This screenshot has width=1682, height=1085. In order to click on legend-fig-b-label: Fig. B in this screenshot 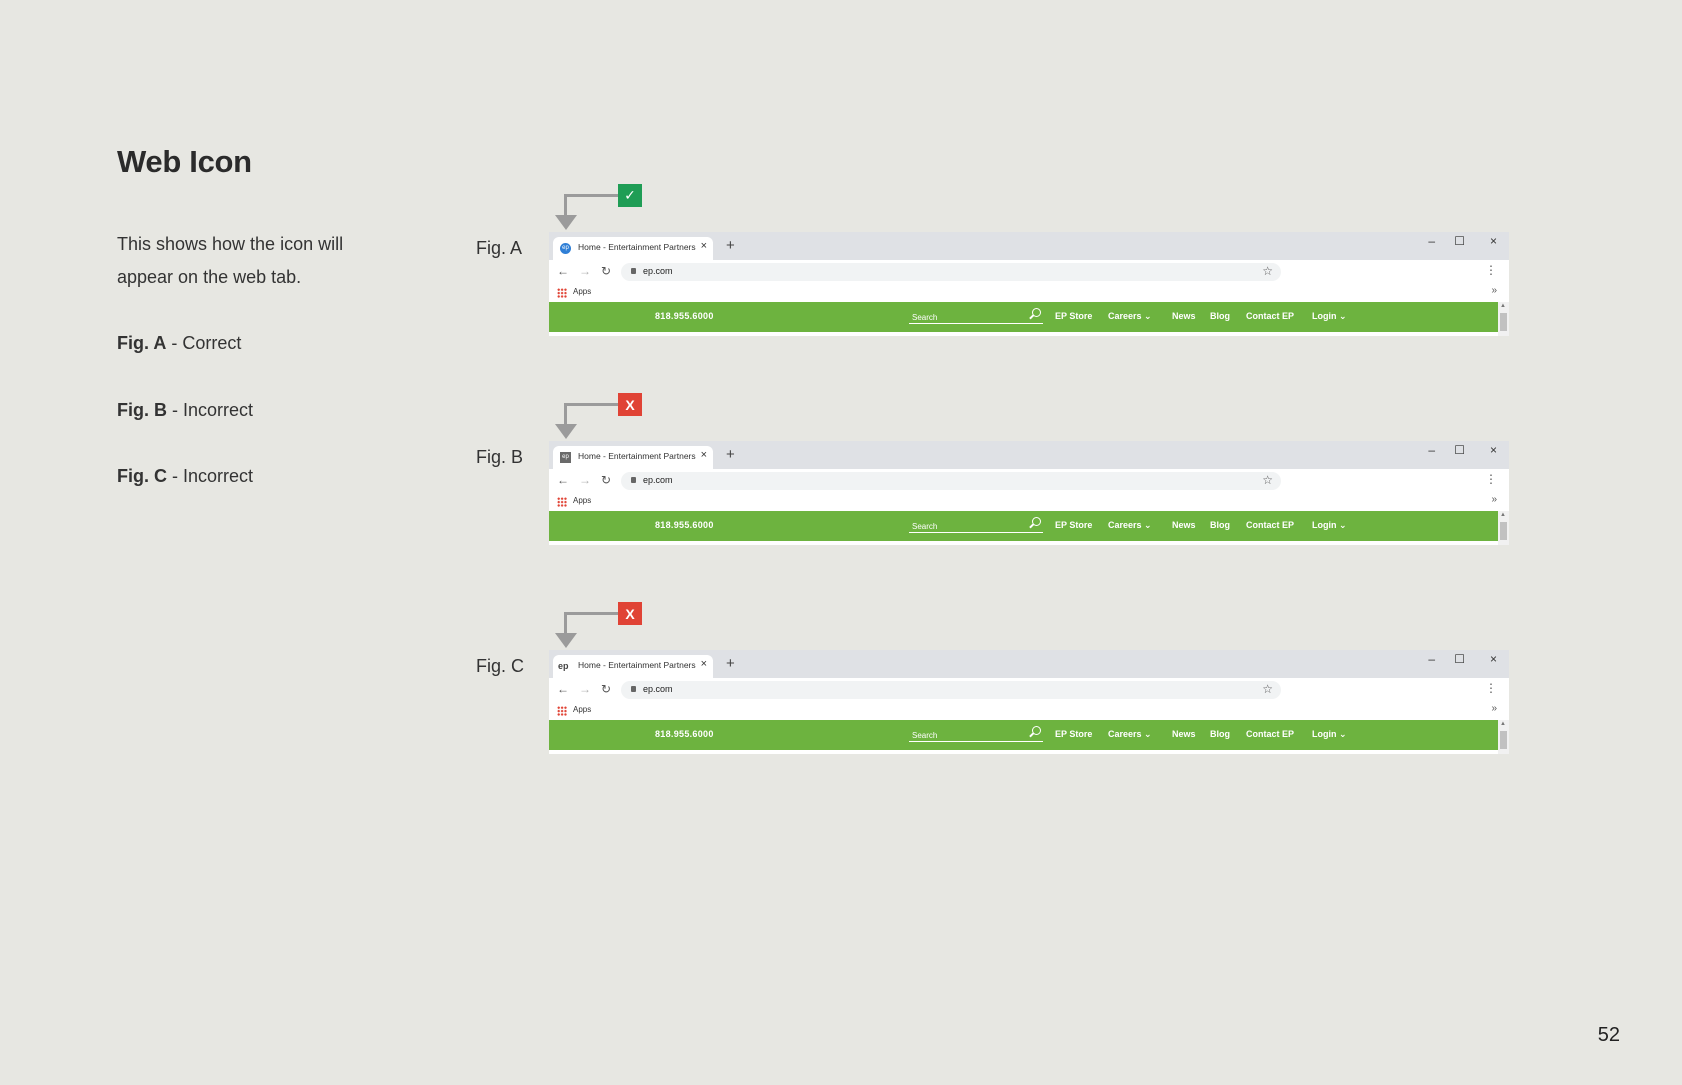, I will do `click(142, 410)`.